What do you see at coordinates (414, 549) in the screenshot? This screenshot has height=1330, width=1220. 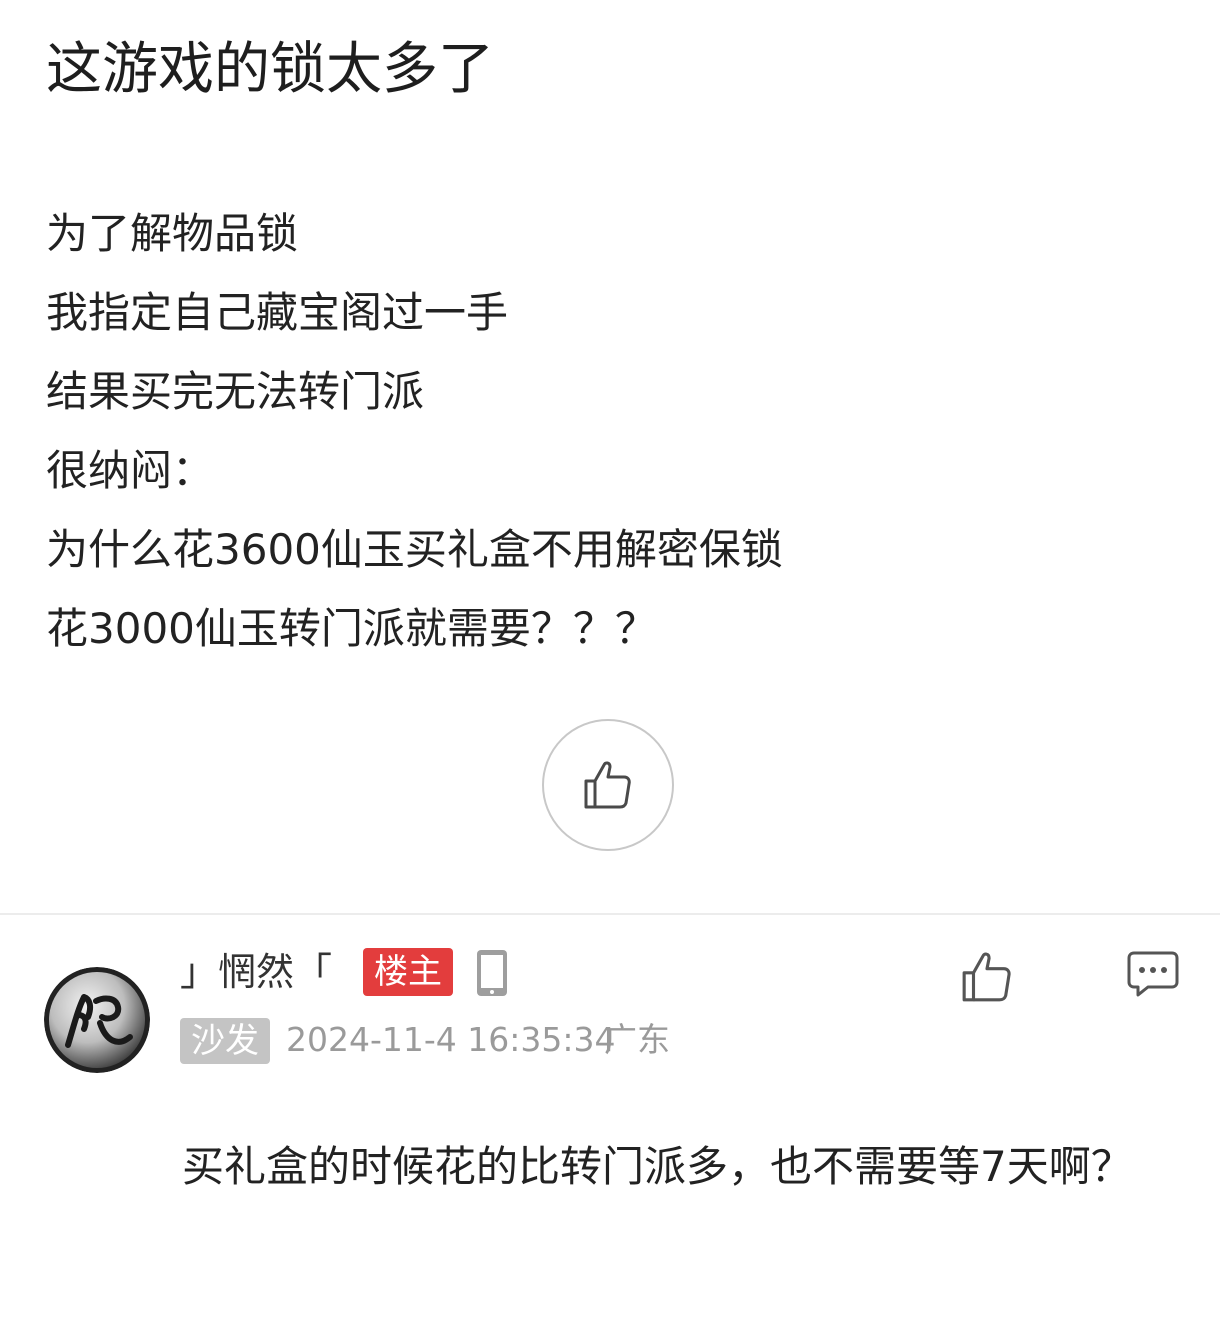 I see `post-line: 为什么花3600仙玉买礼盒不用解密保锁` at bounding box center [414, 549].